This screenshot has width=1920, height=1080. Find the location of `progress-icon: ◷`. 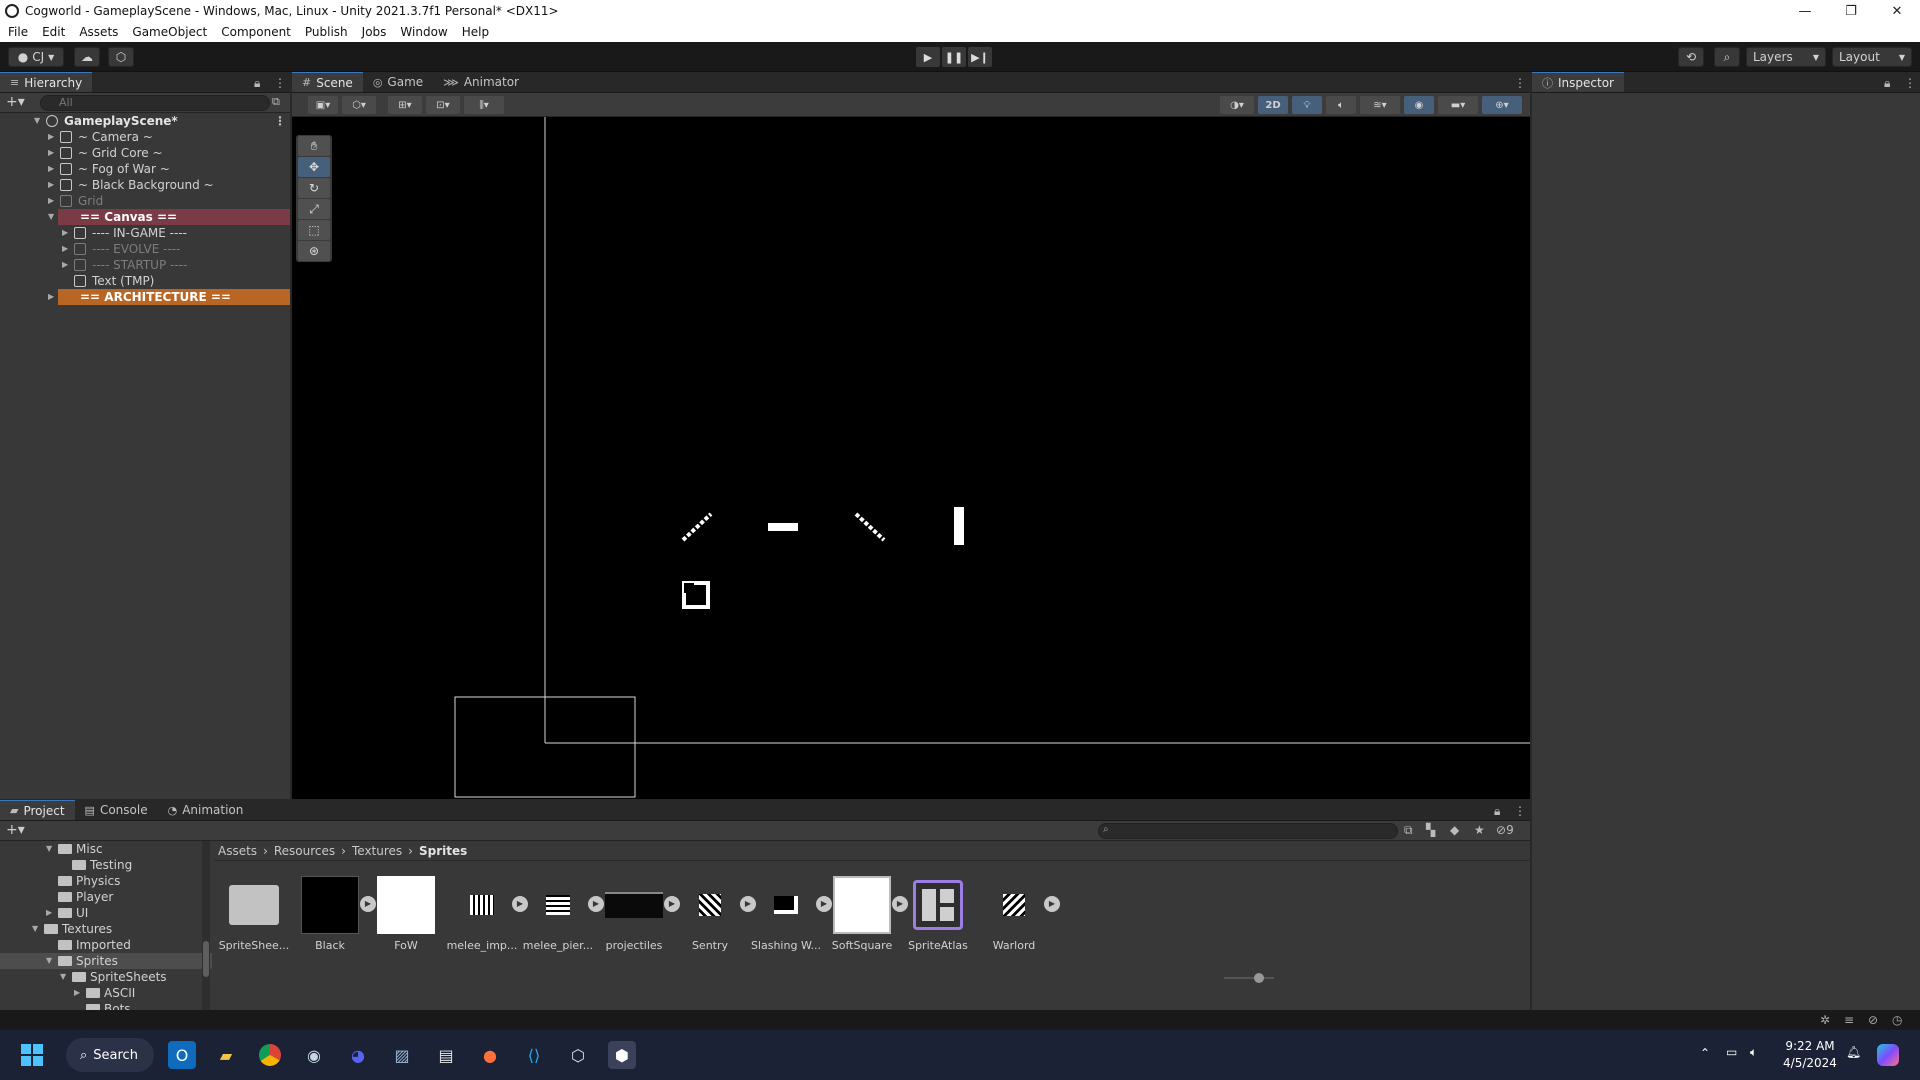

progress-icon: ◷ is located at coordinates (1897, 1020).